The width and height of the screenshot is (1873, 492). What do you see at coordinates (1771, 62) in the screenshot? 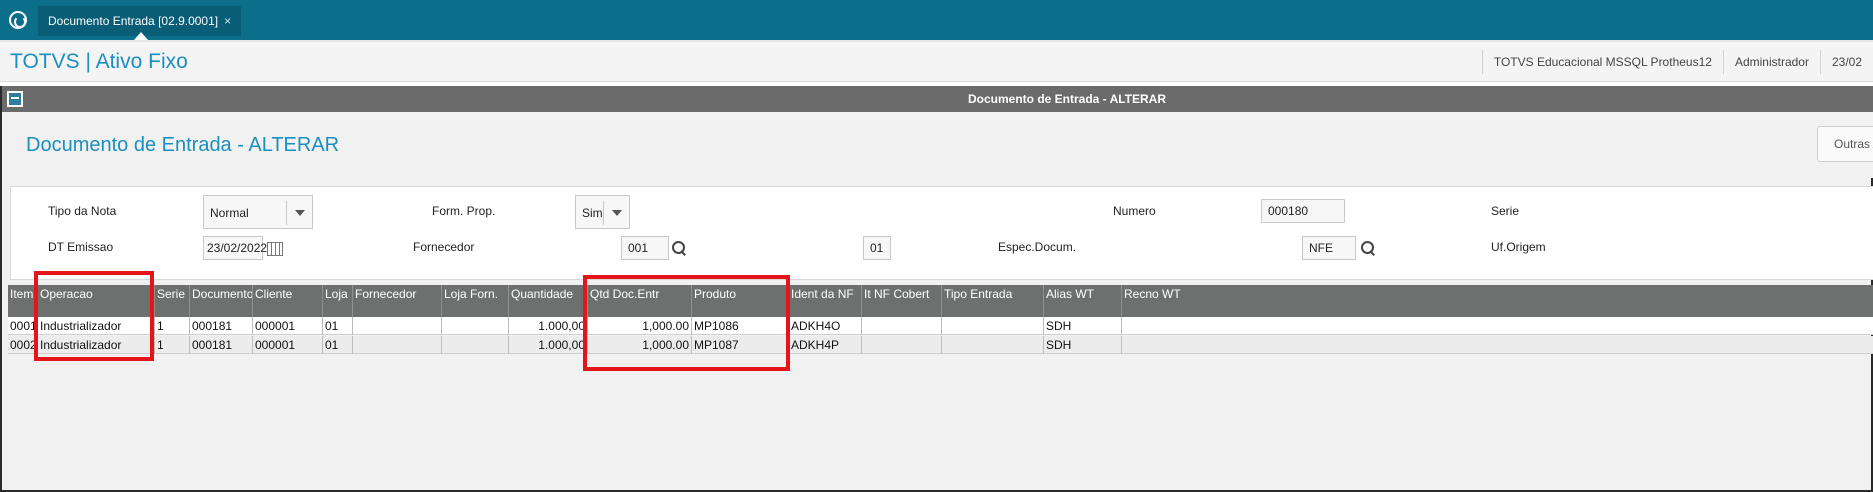
I see `user-label: Administrador` at bounding box center [1771, 62].